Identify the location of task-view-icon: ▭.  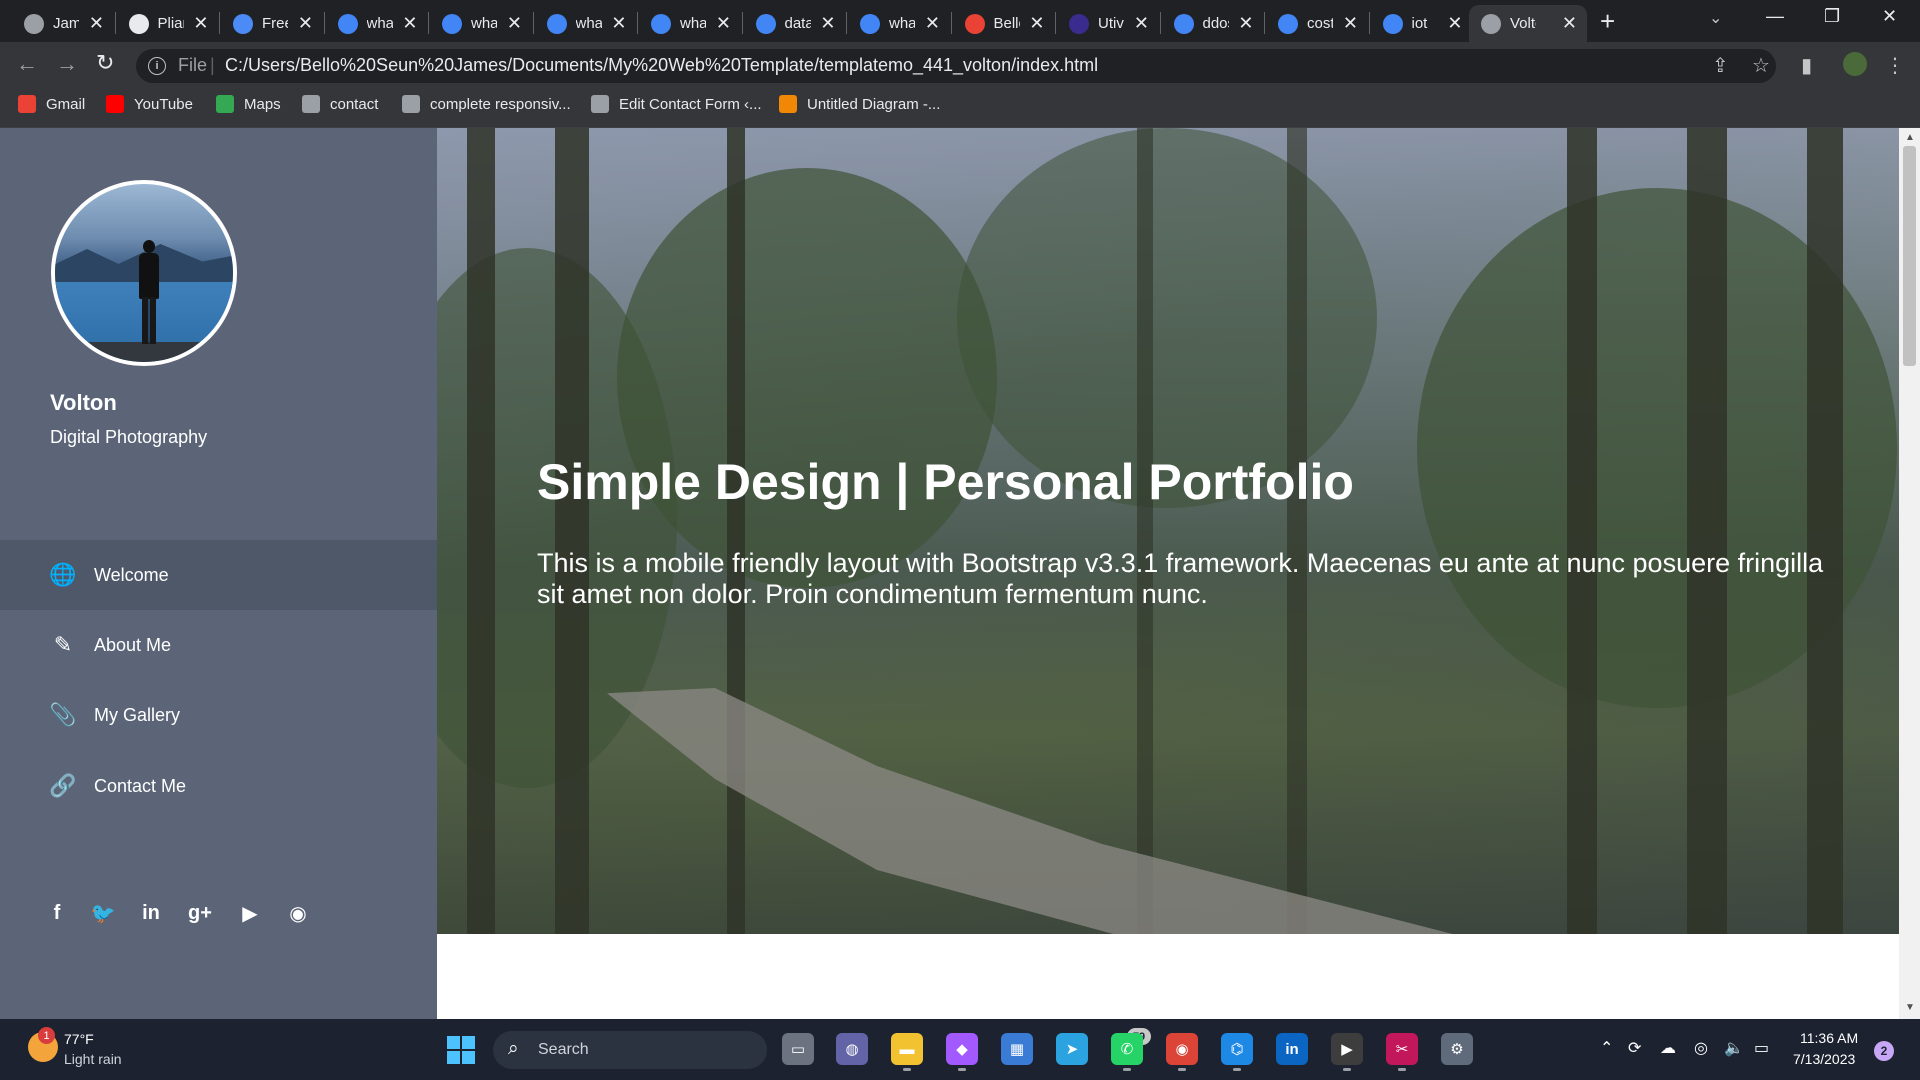
(798, 1049).